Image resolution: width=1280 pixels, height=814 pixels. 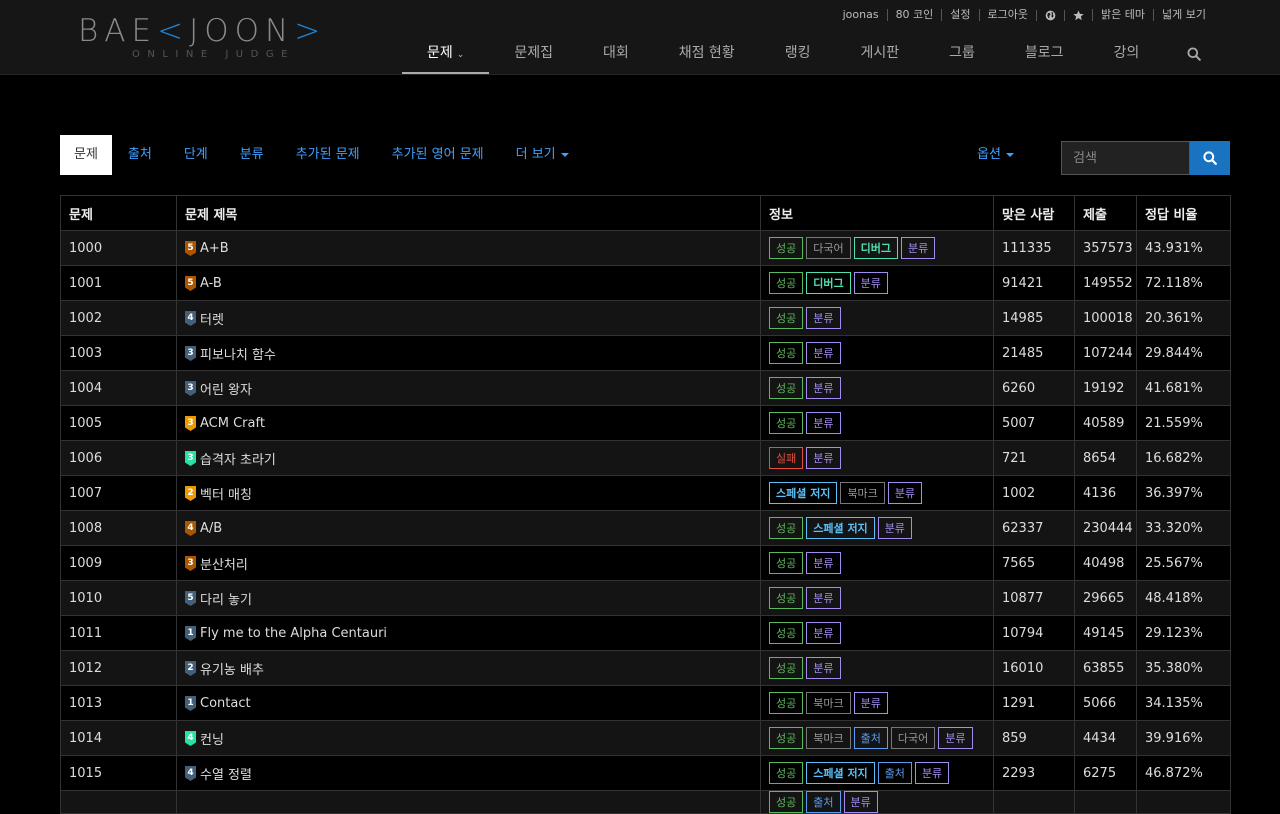 I want to click on label-debug: 디버그, so click(x=875, y=248).